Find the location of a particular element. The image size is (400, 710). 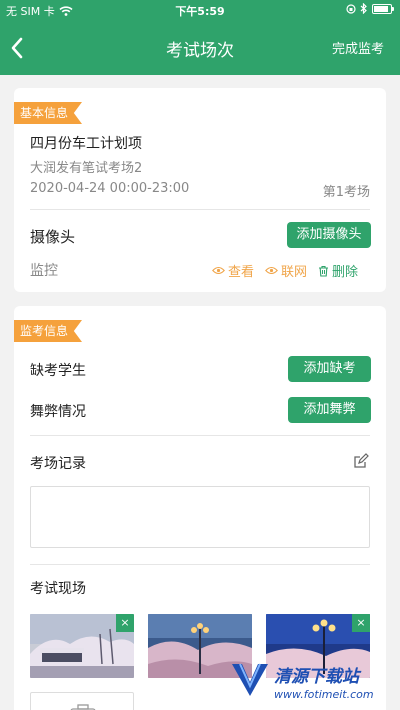

trash-icon is located at coordinates (323, 271).